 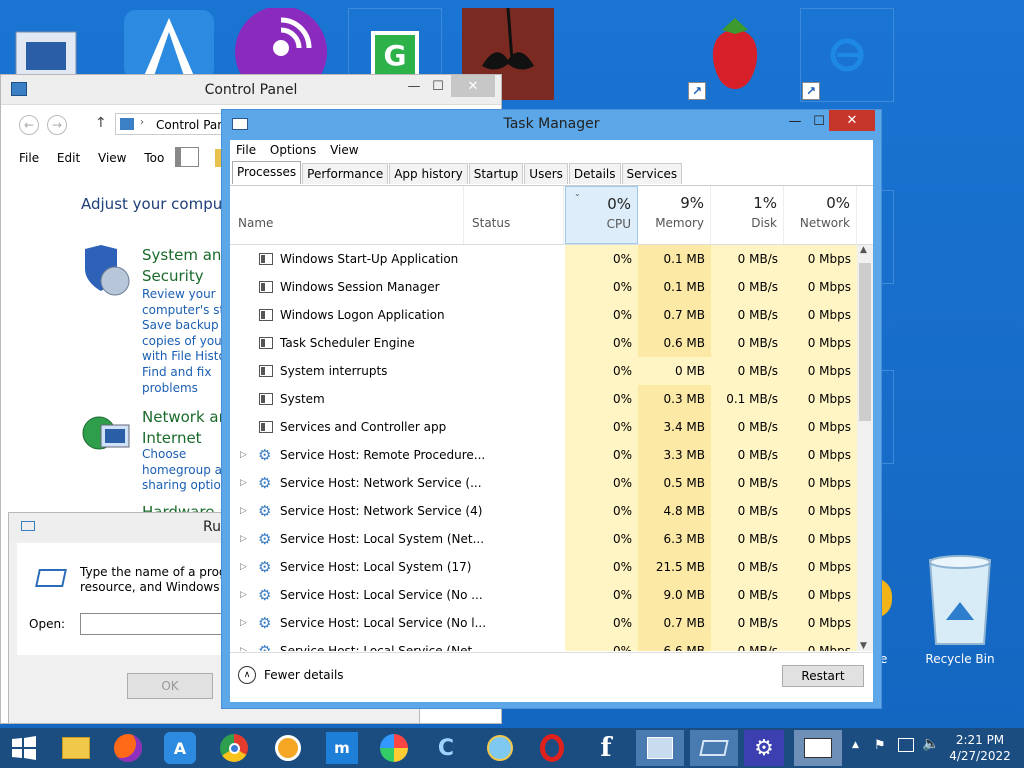 What do you see at coordinates (154, 158) in the screenshot?
I see `menu-tools: Too` at bounding box center [154, 158].